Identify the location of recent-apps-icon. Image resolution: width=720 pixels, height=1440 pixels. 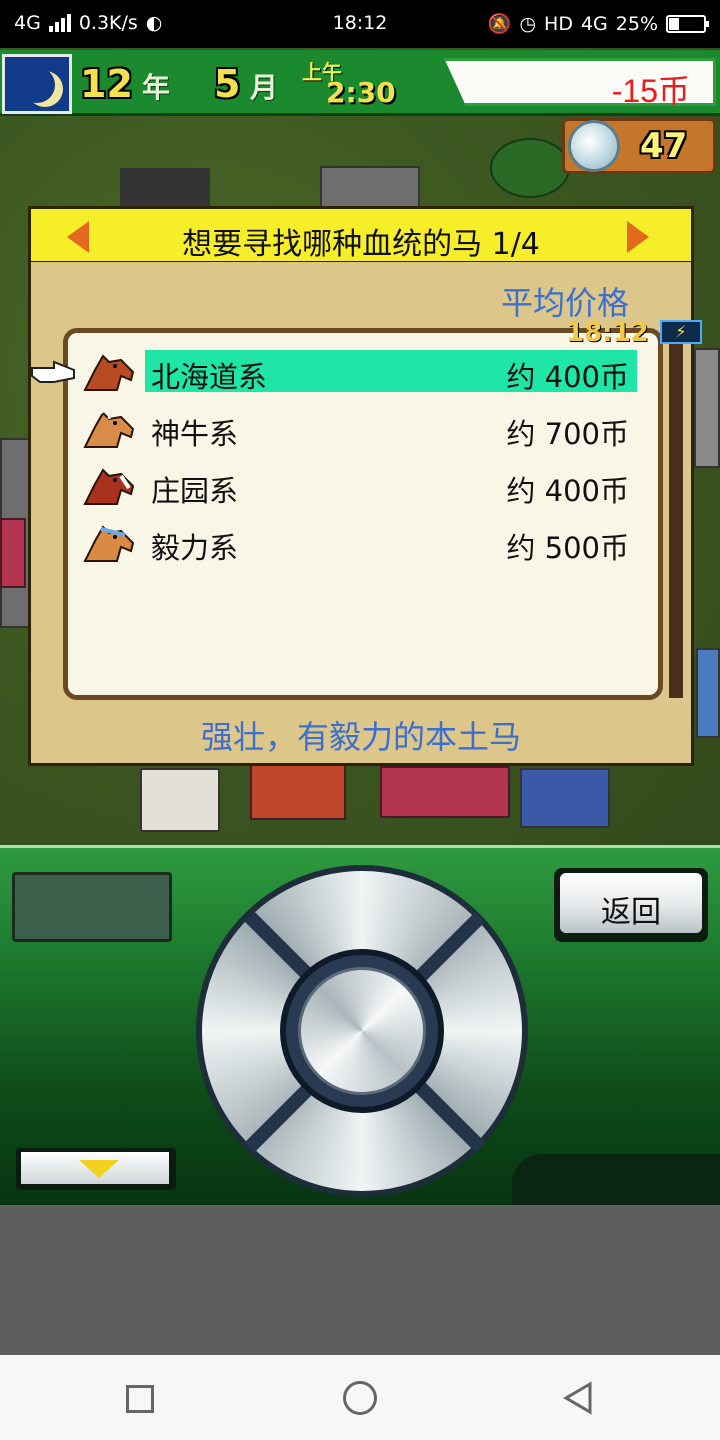
(140, 1399).